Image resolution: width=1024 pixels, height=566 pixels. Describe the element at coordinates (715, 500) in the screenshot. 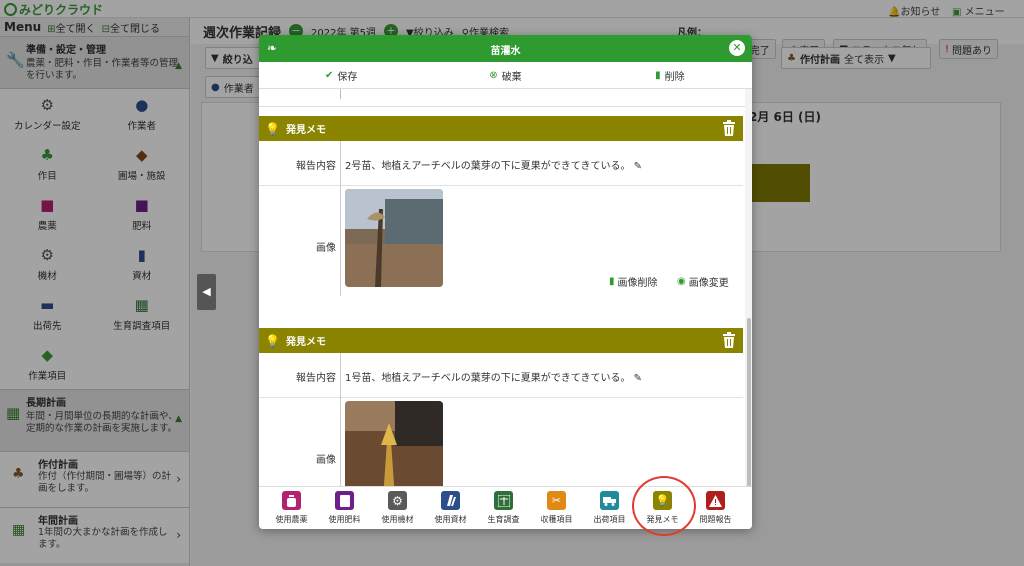

I see `warning-icon` at that location.